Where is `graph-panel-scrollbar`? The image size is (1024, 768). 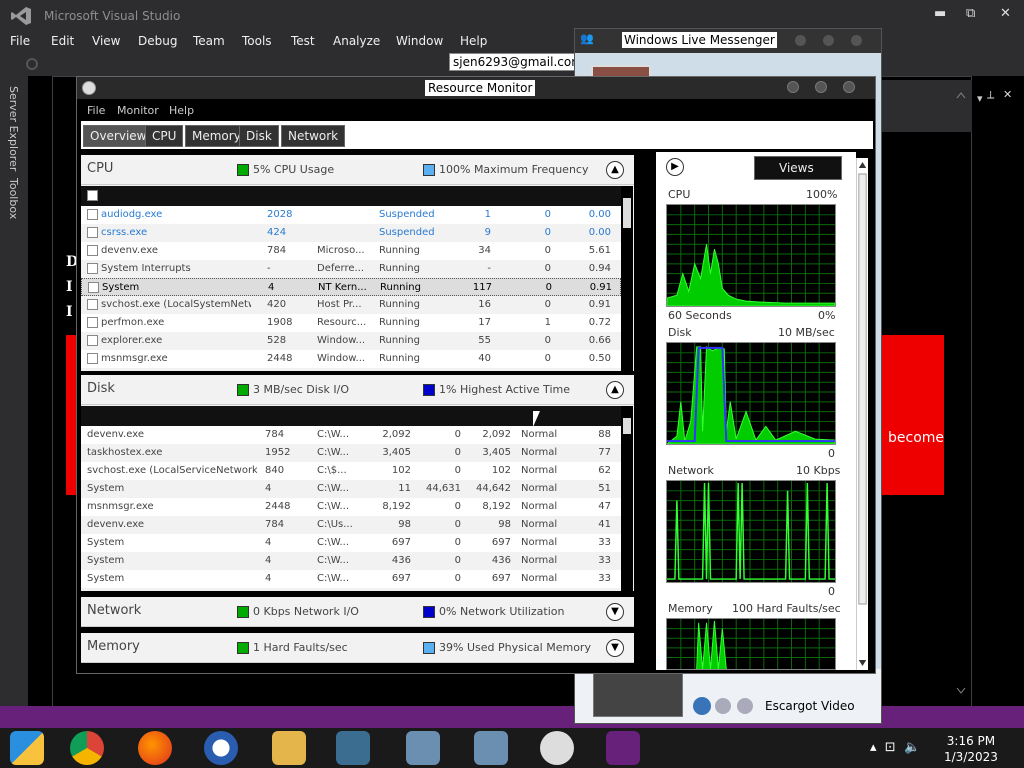
graph-panel-scrollbar is located at coordinates (862, 414).